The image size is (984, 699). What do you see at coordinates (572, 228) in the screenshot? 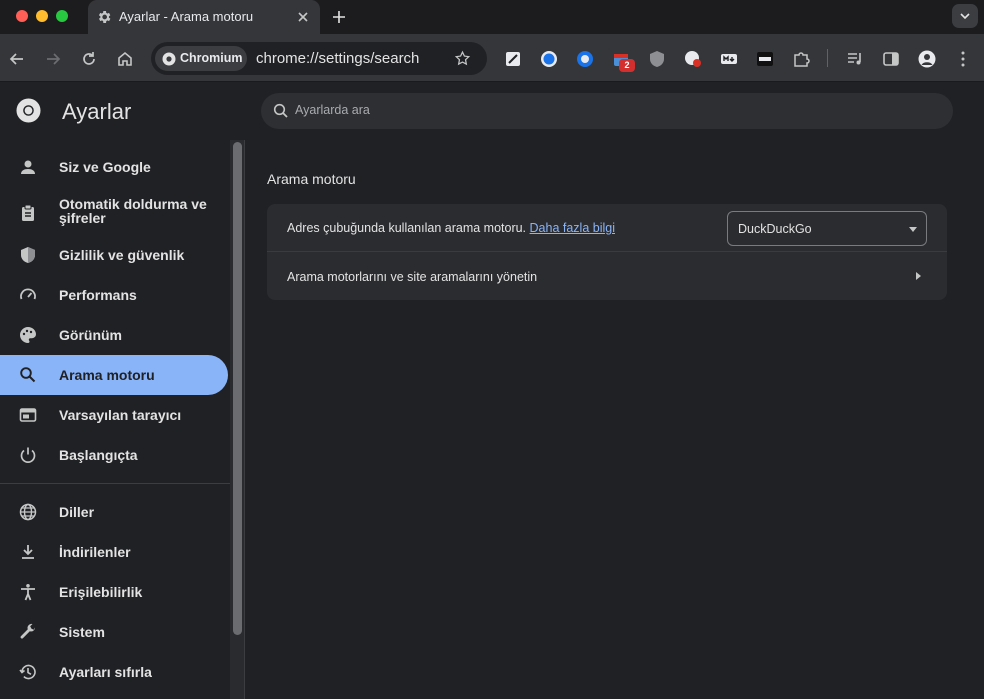
I see `learn-more-link: Daha fazla bilgi` at bounding box center [572, 228].